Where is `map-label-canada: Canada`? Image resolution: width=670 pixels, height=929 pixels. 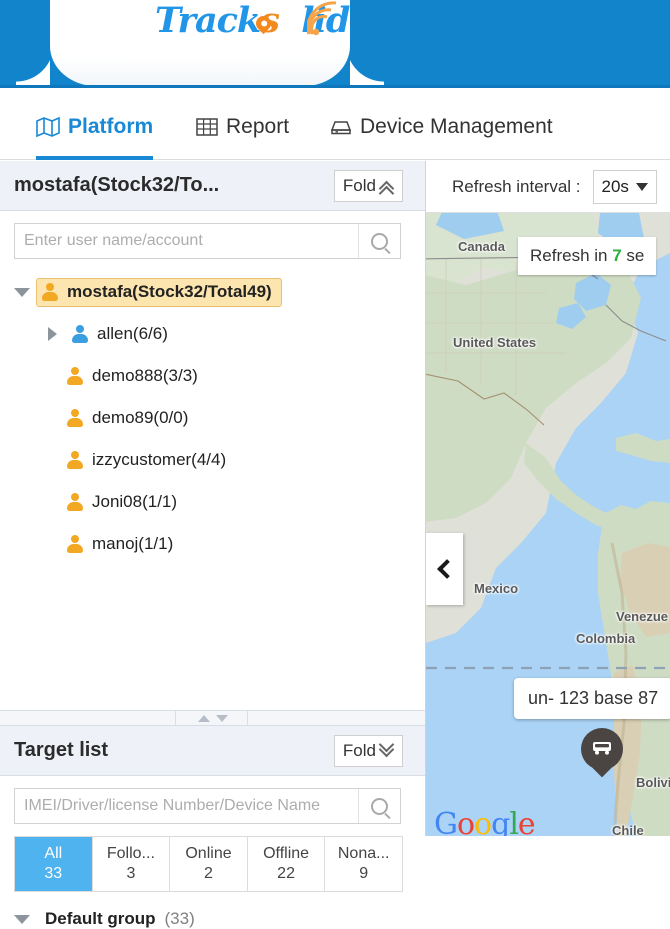 map-label-canada: Canada is located at coordinates (481, 246).